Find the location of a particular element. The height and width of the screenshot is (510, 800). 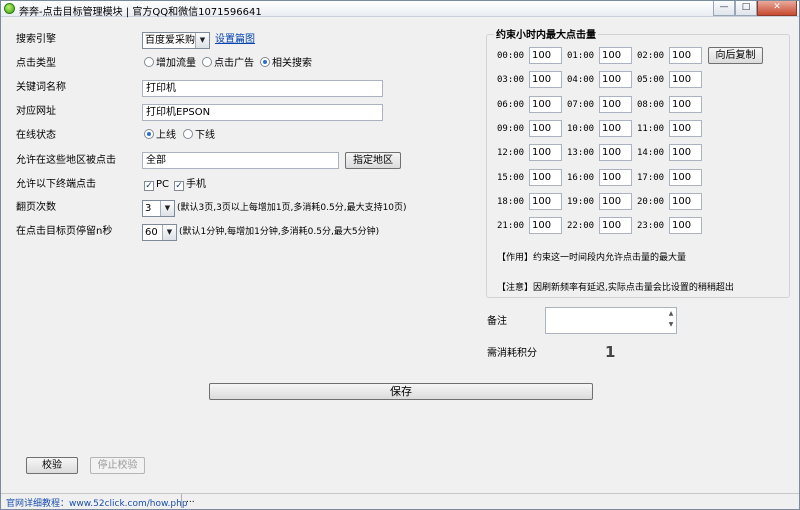

keyword-label: 关键词名称 is located at coordinates (41, 87).